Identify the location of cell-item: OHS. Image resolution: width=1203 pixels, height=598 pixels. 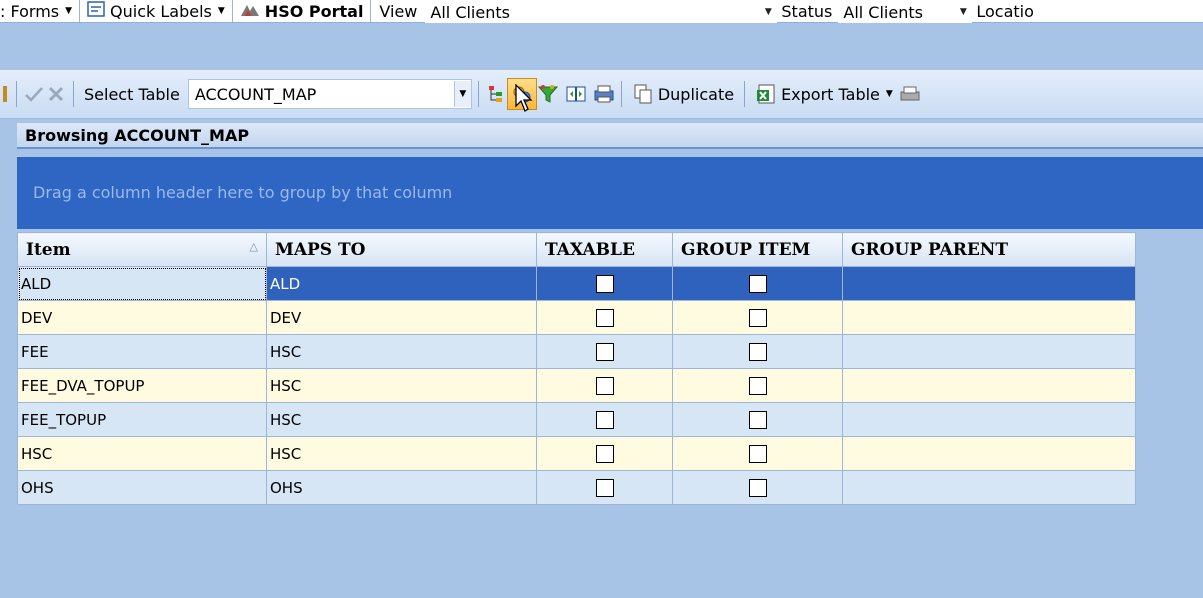
(142, 487).